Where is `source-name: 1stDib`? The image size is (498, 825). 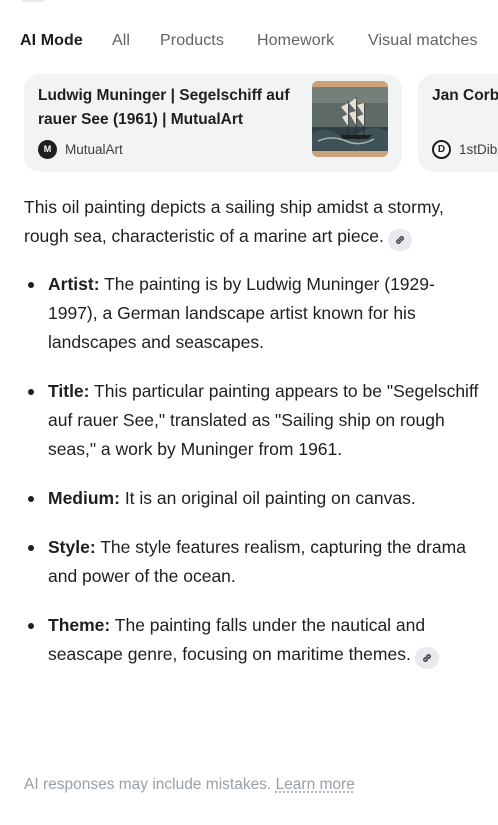
source-name: 1stDib is located at coordinates (478, 149).